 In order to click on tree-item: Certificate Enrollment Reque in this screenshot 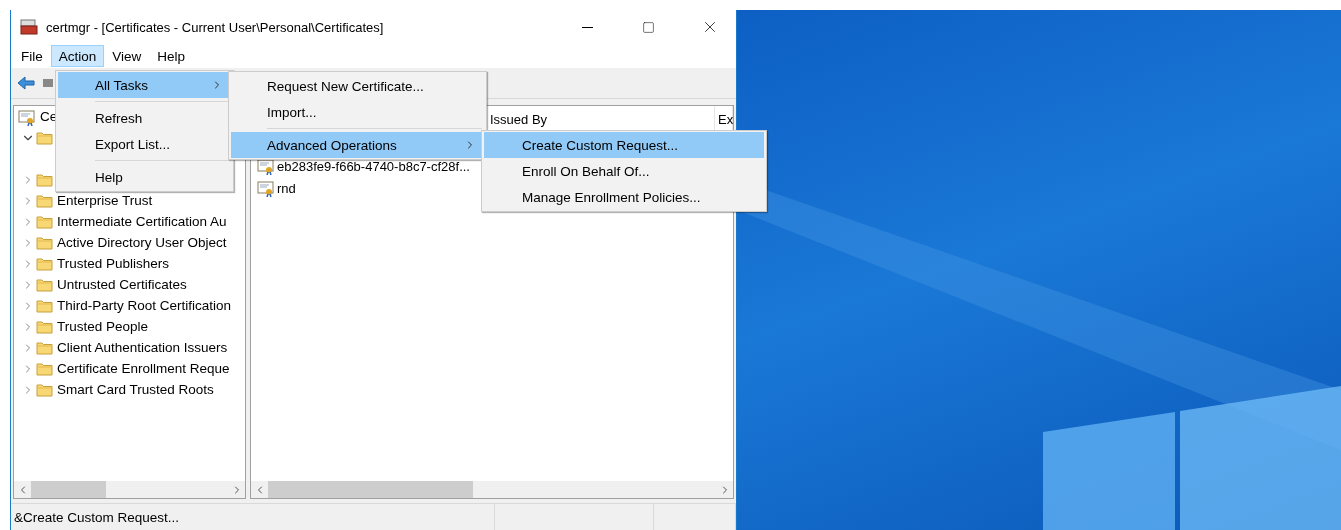, I will do `click(143, 368)`.